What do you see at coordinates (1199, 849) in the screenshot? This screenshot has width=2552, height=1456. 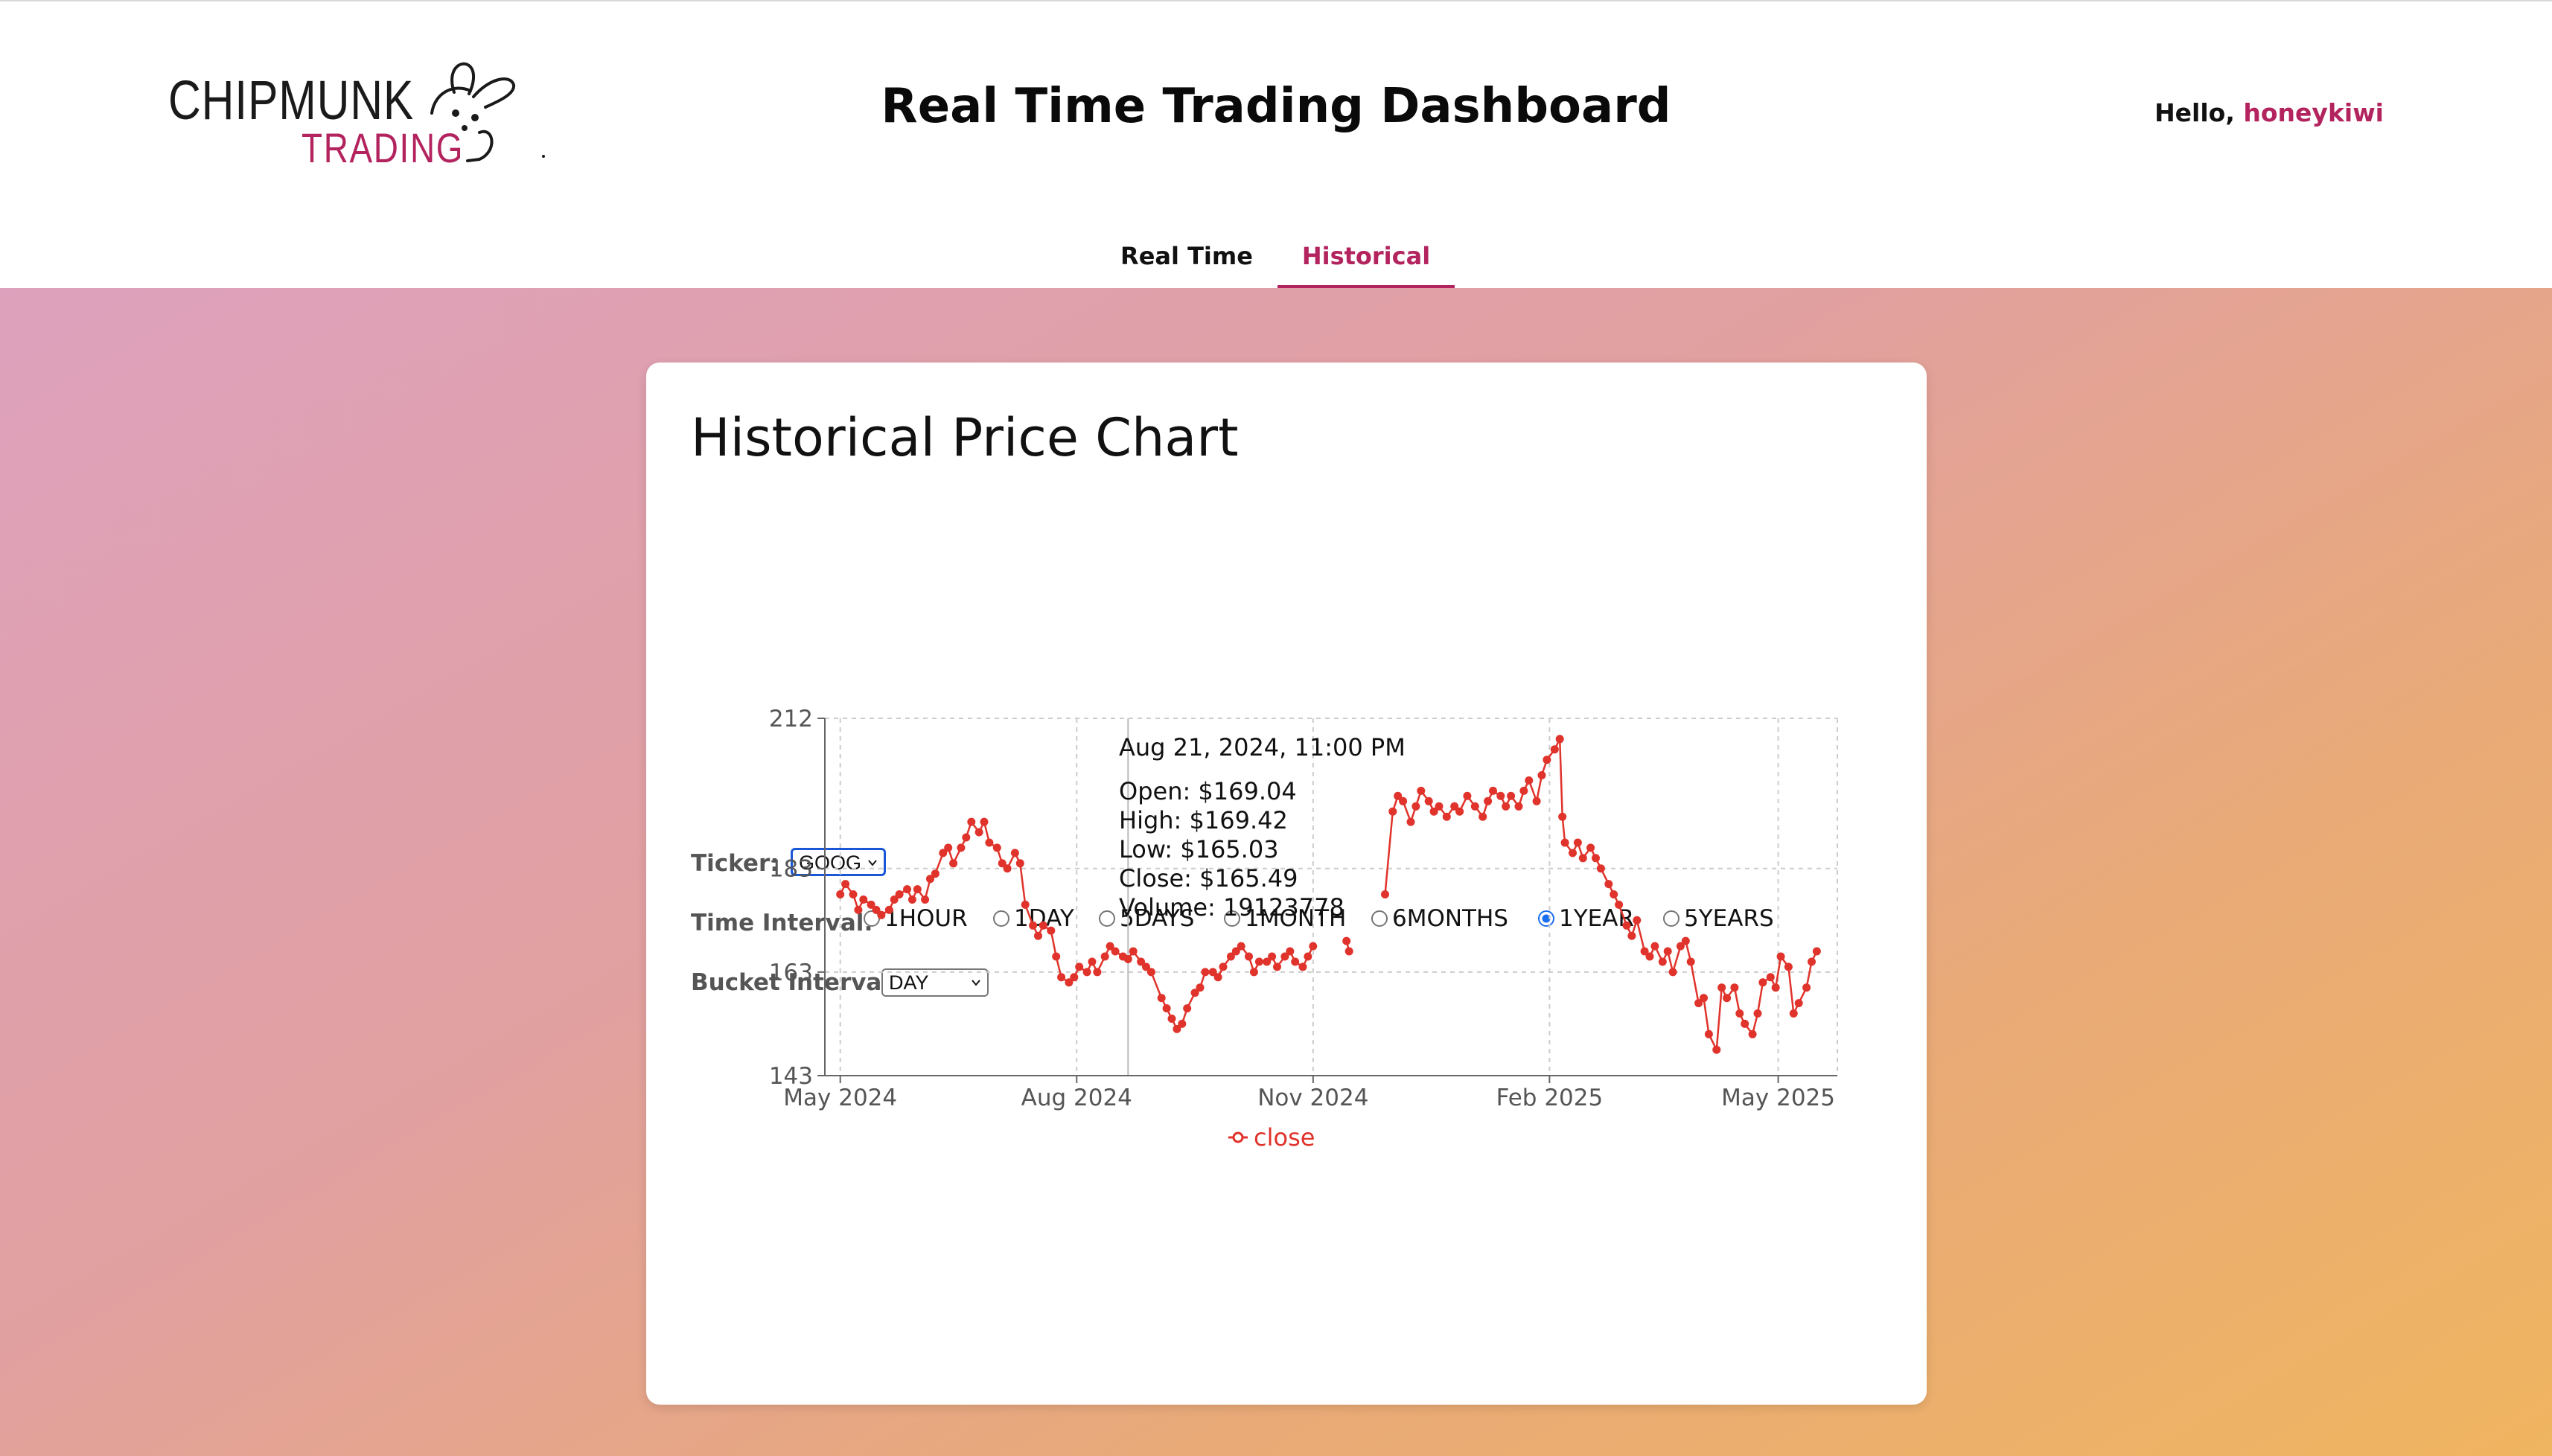 I see `tooltip-low: Low: $165.03` at bounding box center [1199, 849].